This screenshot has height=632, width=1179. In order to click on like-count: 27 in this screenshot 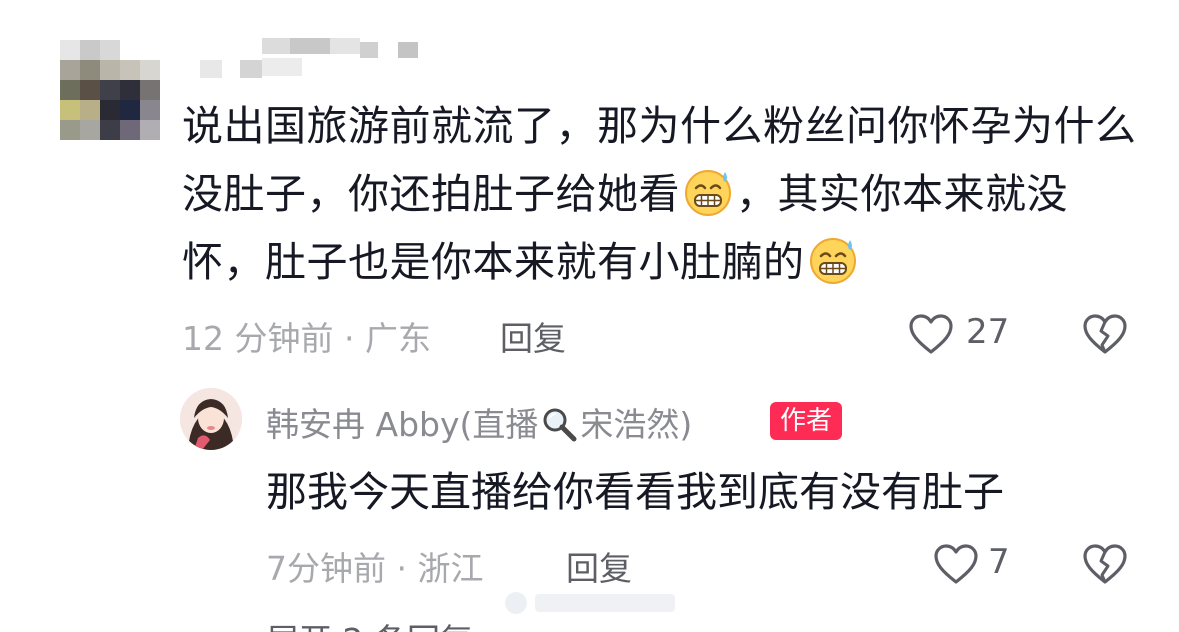, I will do `click(988, 332)`.